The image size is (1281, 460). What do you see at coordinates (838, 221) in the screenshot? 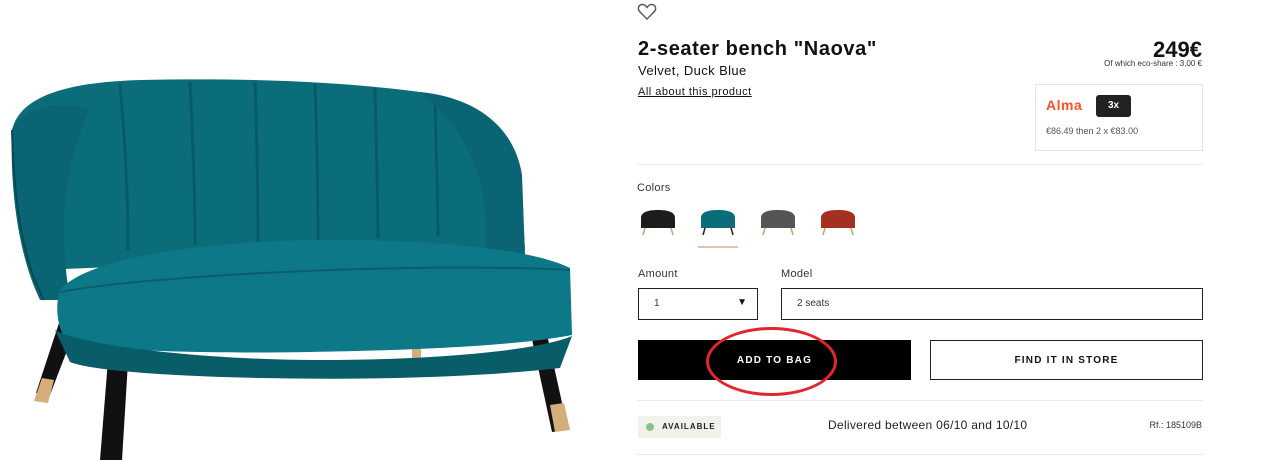
I see `color-swatch-red` at bounding box center [838, 221].